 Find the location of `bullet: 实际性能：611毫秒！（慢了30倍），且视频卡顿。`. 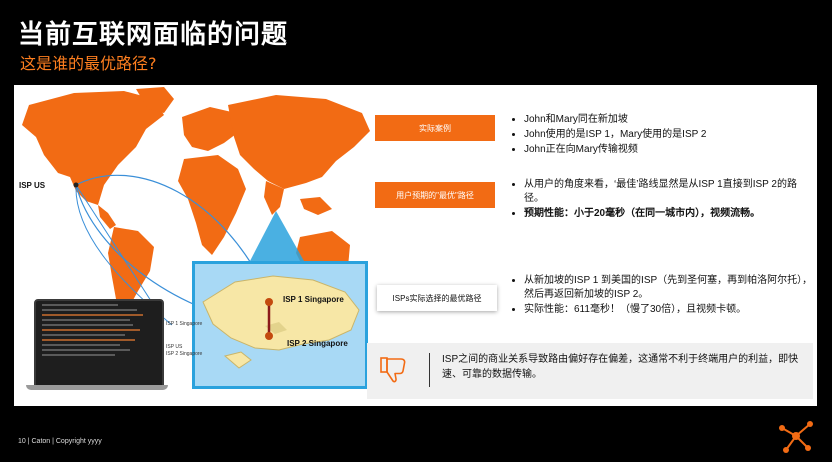

bullet: 实际性能：611毫秒！（慢了30倍），且视频卡顿。 is located at coordinates (669, 310).